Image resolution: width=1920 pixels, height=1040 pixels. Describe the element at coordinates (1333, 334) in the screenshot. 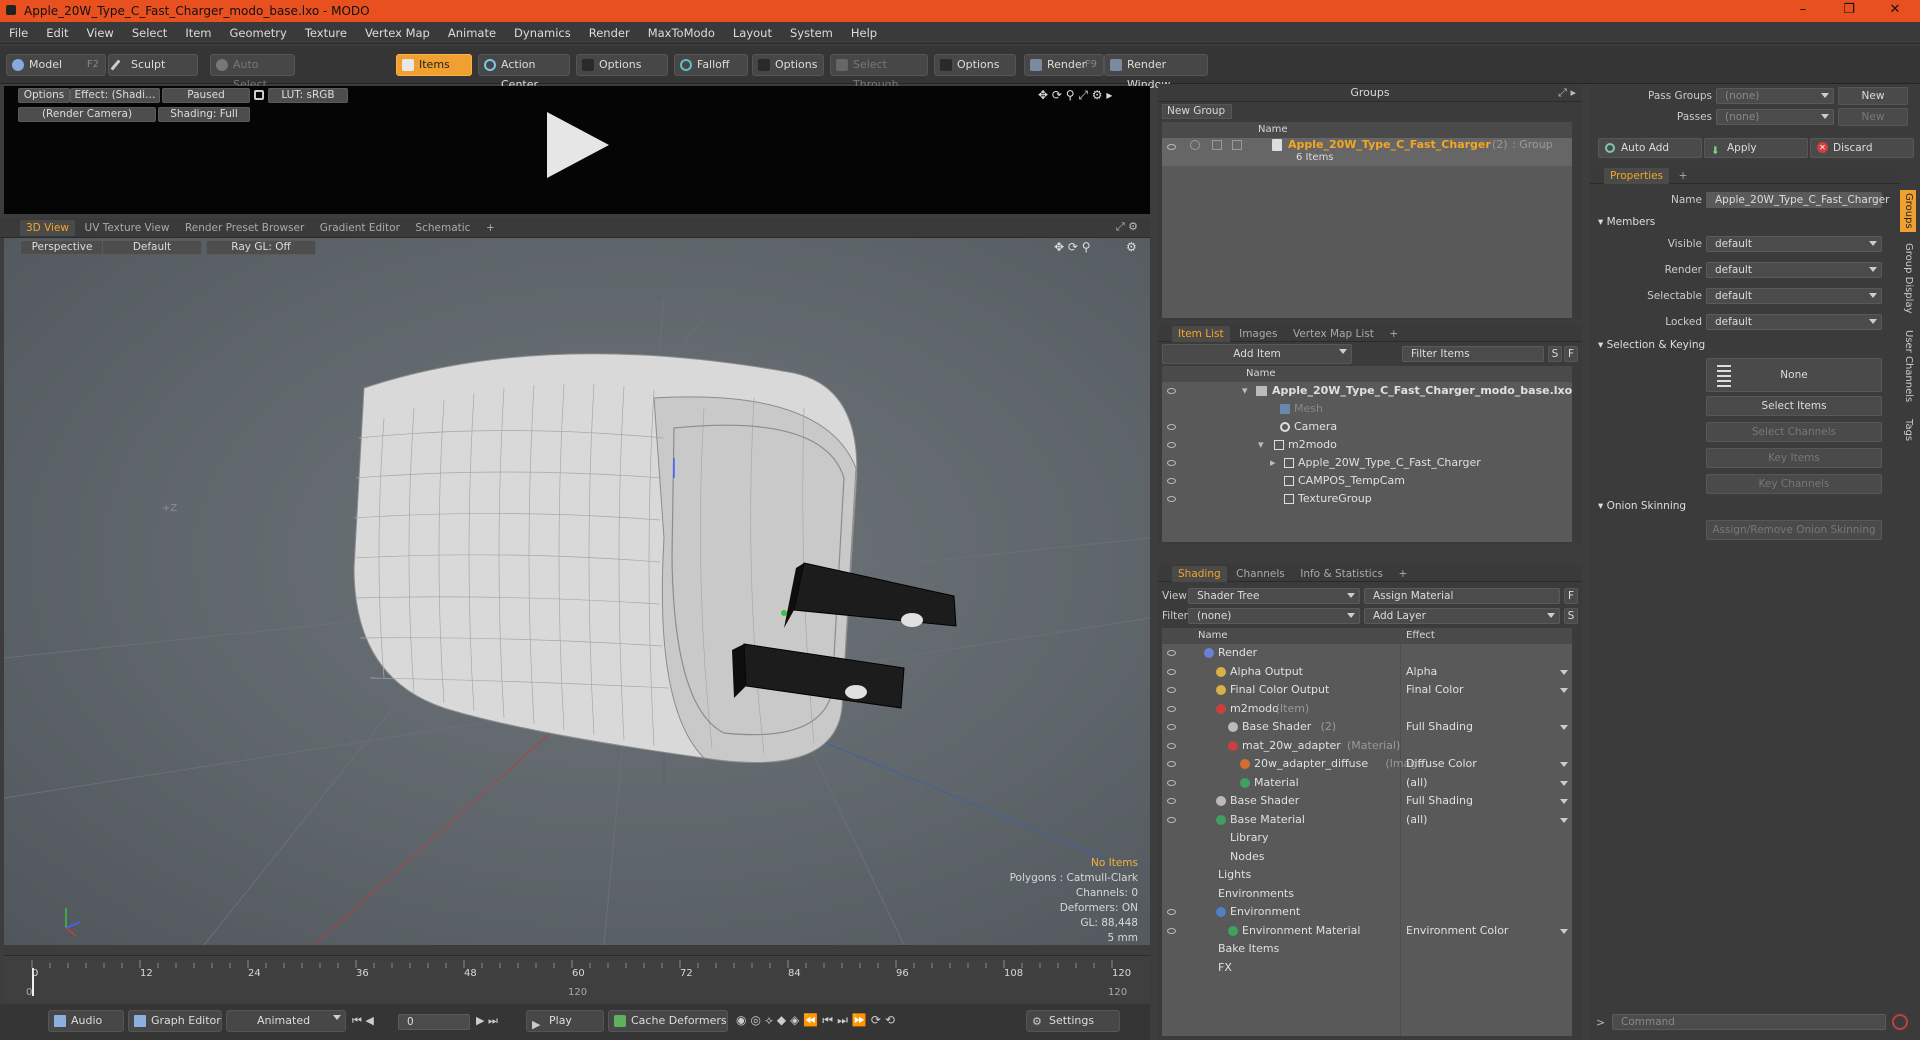

I see `tab-vertex-map-list: Vertex Map List` at that location.